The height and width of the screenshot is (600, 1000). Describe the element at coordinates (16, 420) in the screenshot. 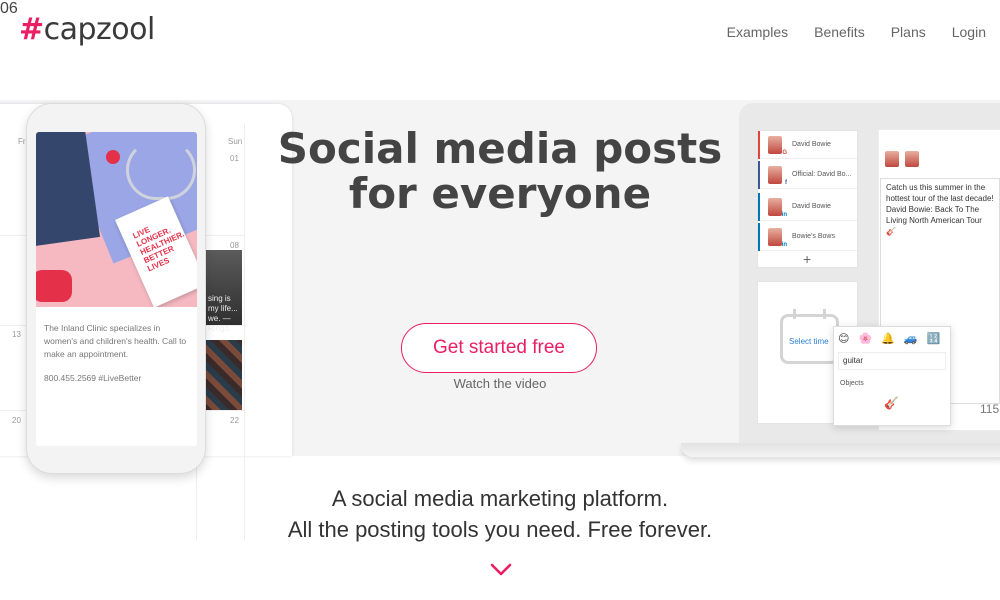

I see `calendar-day: 20` at that location.